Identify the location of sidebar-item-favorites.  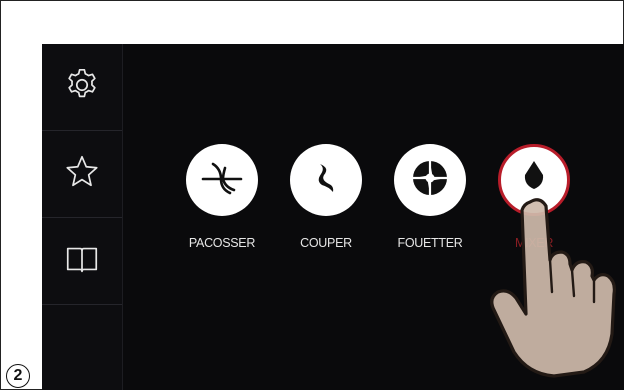
(82, 174).